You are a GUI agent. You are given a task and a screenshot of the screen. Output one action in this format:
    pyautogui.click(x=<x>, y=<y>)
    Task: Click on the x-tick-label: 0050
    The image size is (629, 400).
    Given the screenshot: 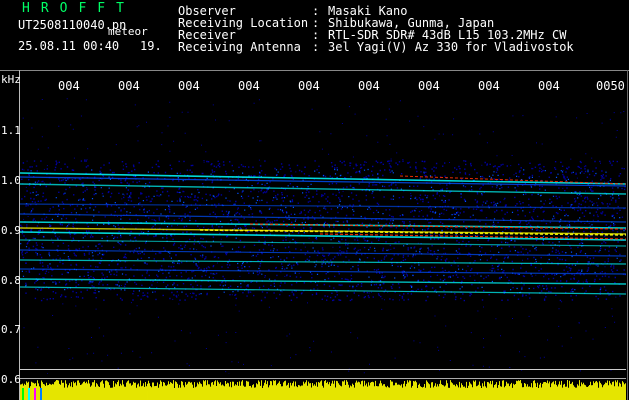 What is the action you would take?
    pyautogui.click(x=610, y=86)
    